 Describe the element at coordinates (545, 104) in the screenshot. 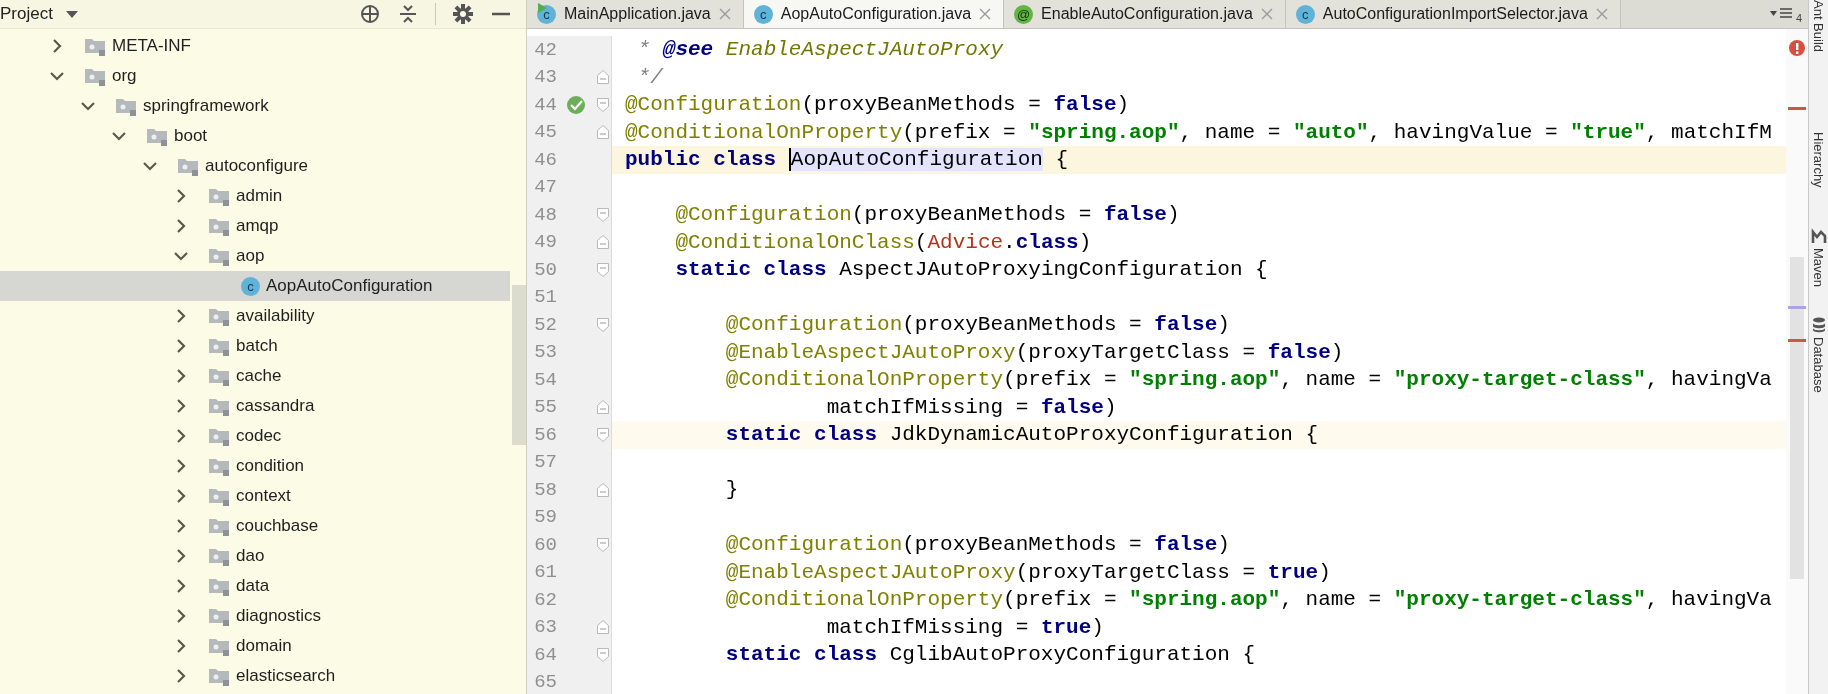

I see `line-number: 44` at that location.